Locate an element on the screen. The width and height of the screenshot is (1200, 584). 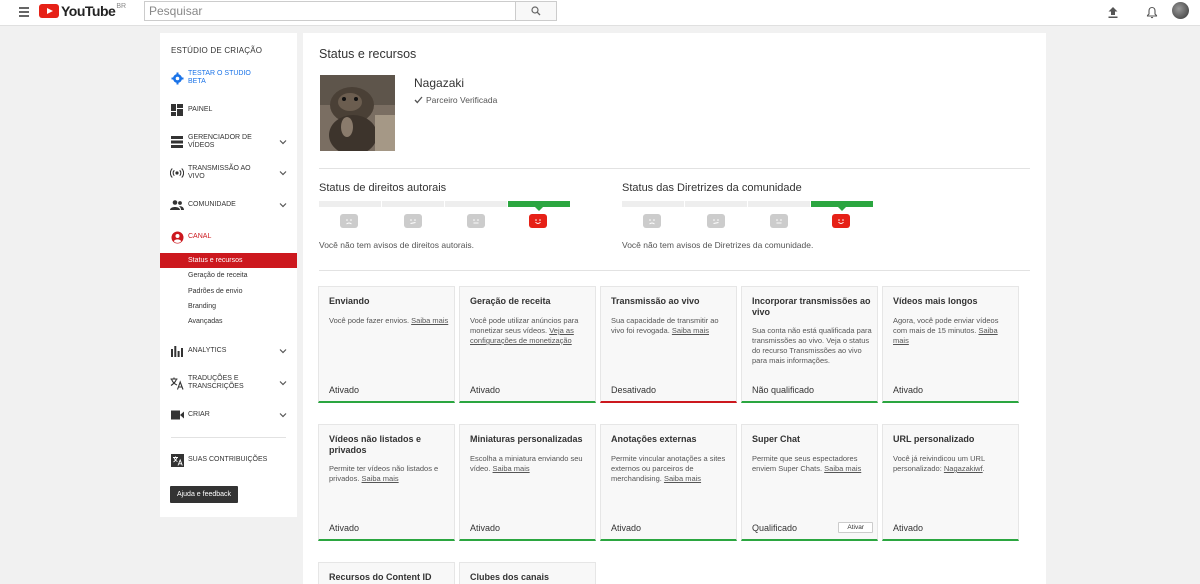
sidebar-item-channel: CANAL is located at coordinates (228, 237).